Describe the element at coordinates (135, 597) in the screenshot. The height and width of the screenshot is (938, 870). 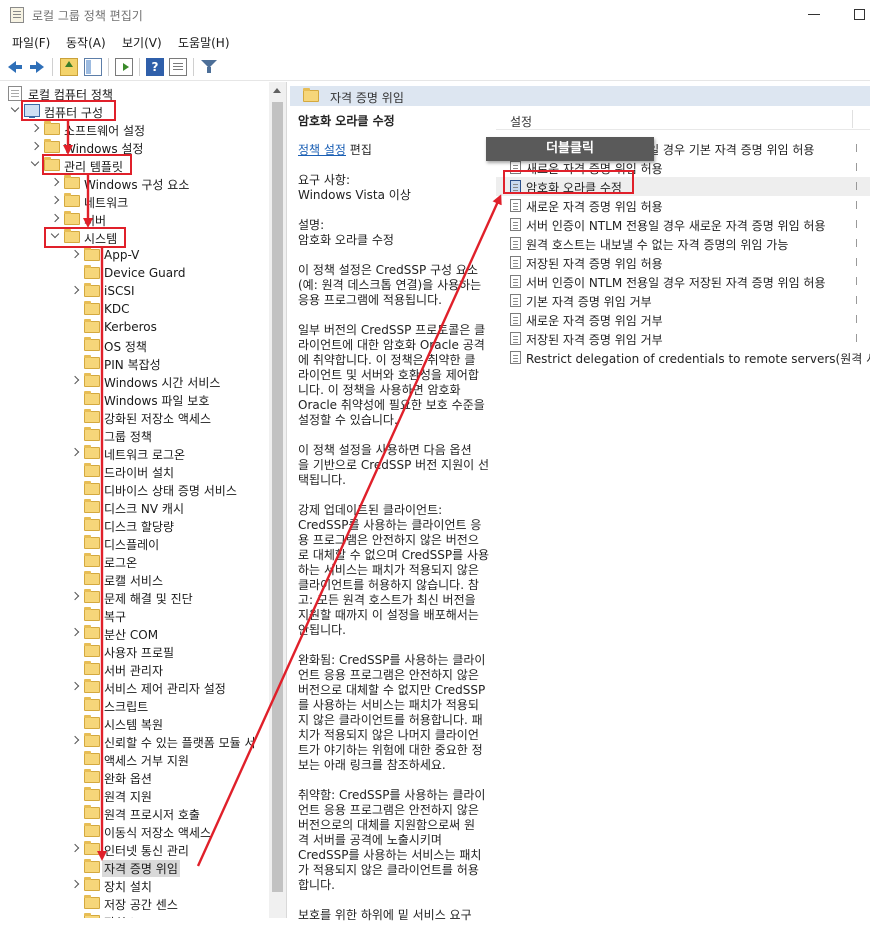
I see `tree-item: 문제 해결 및 진단` at that location.